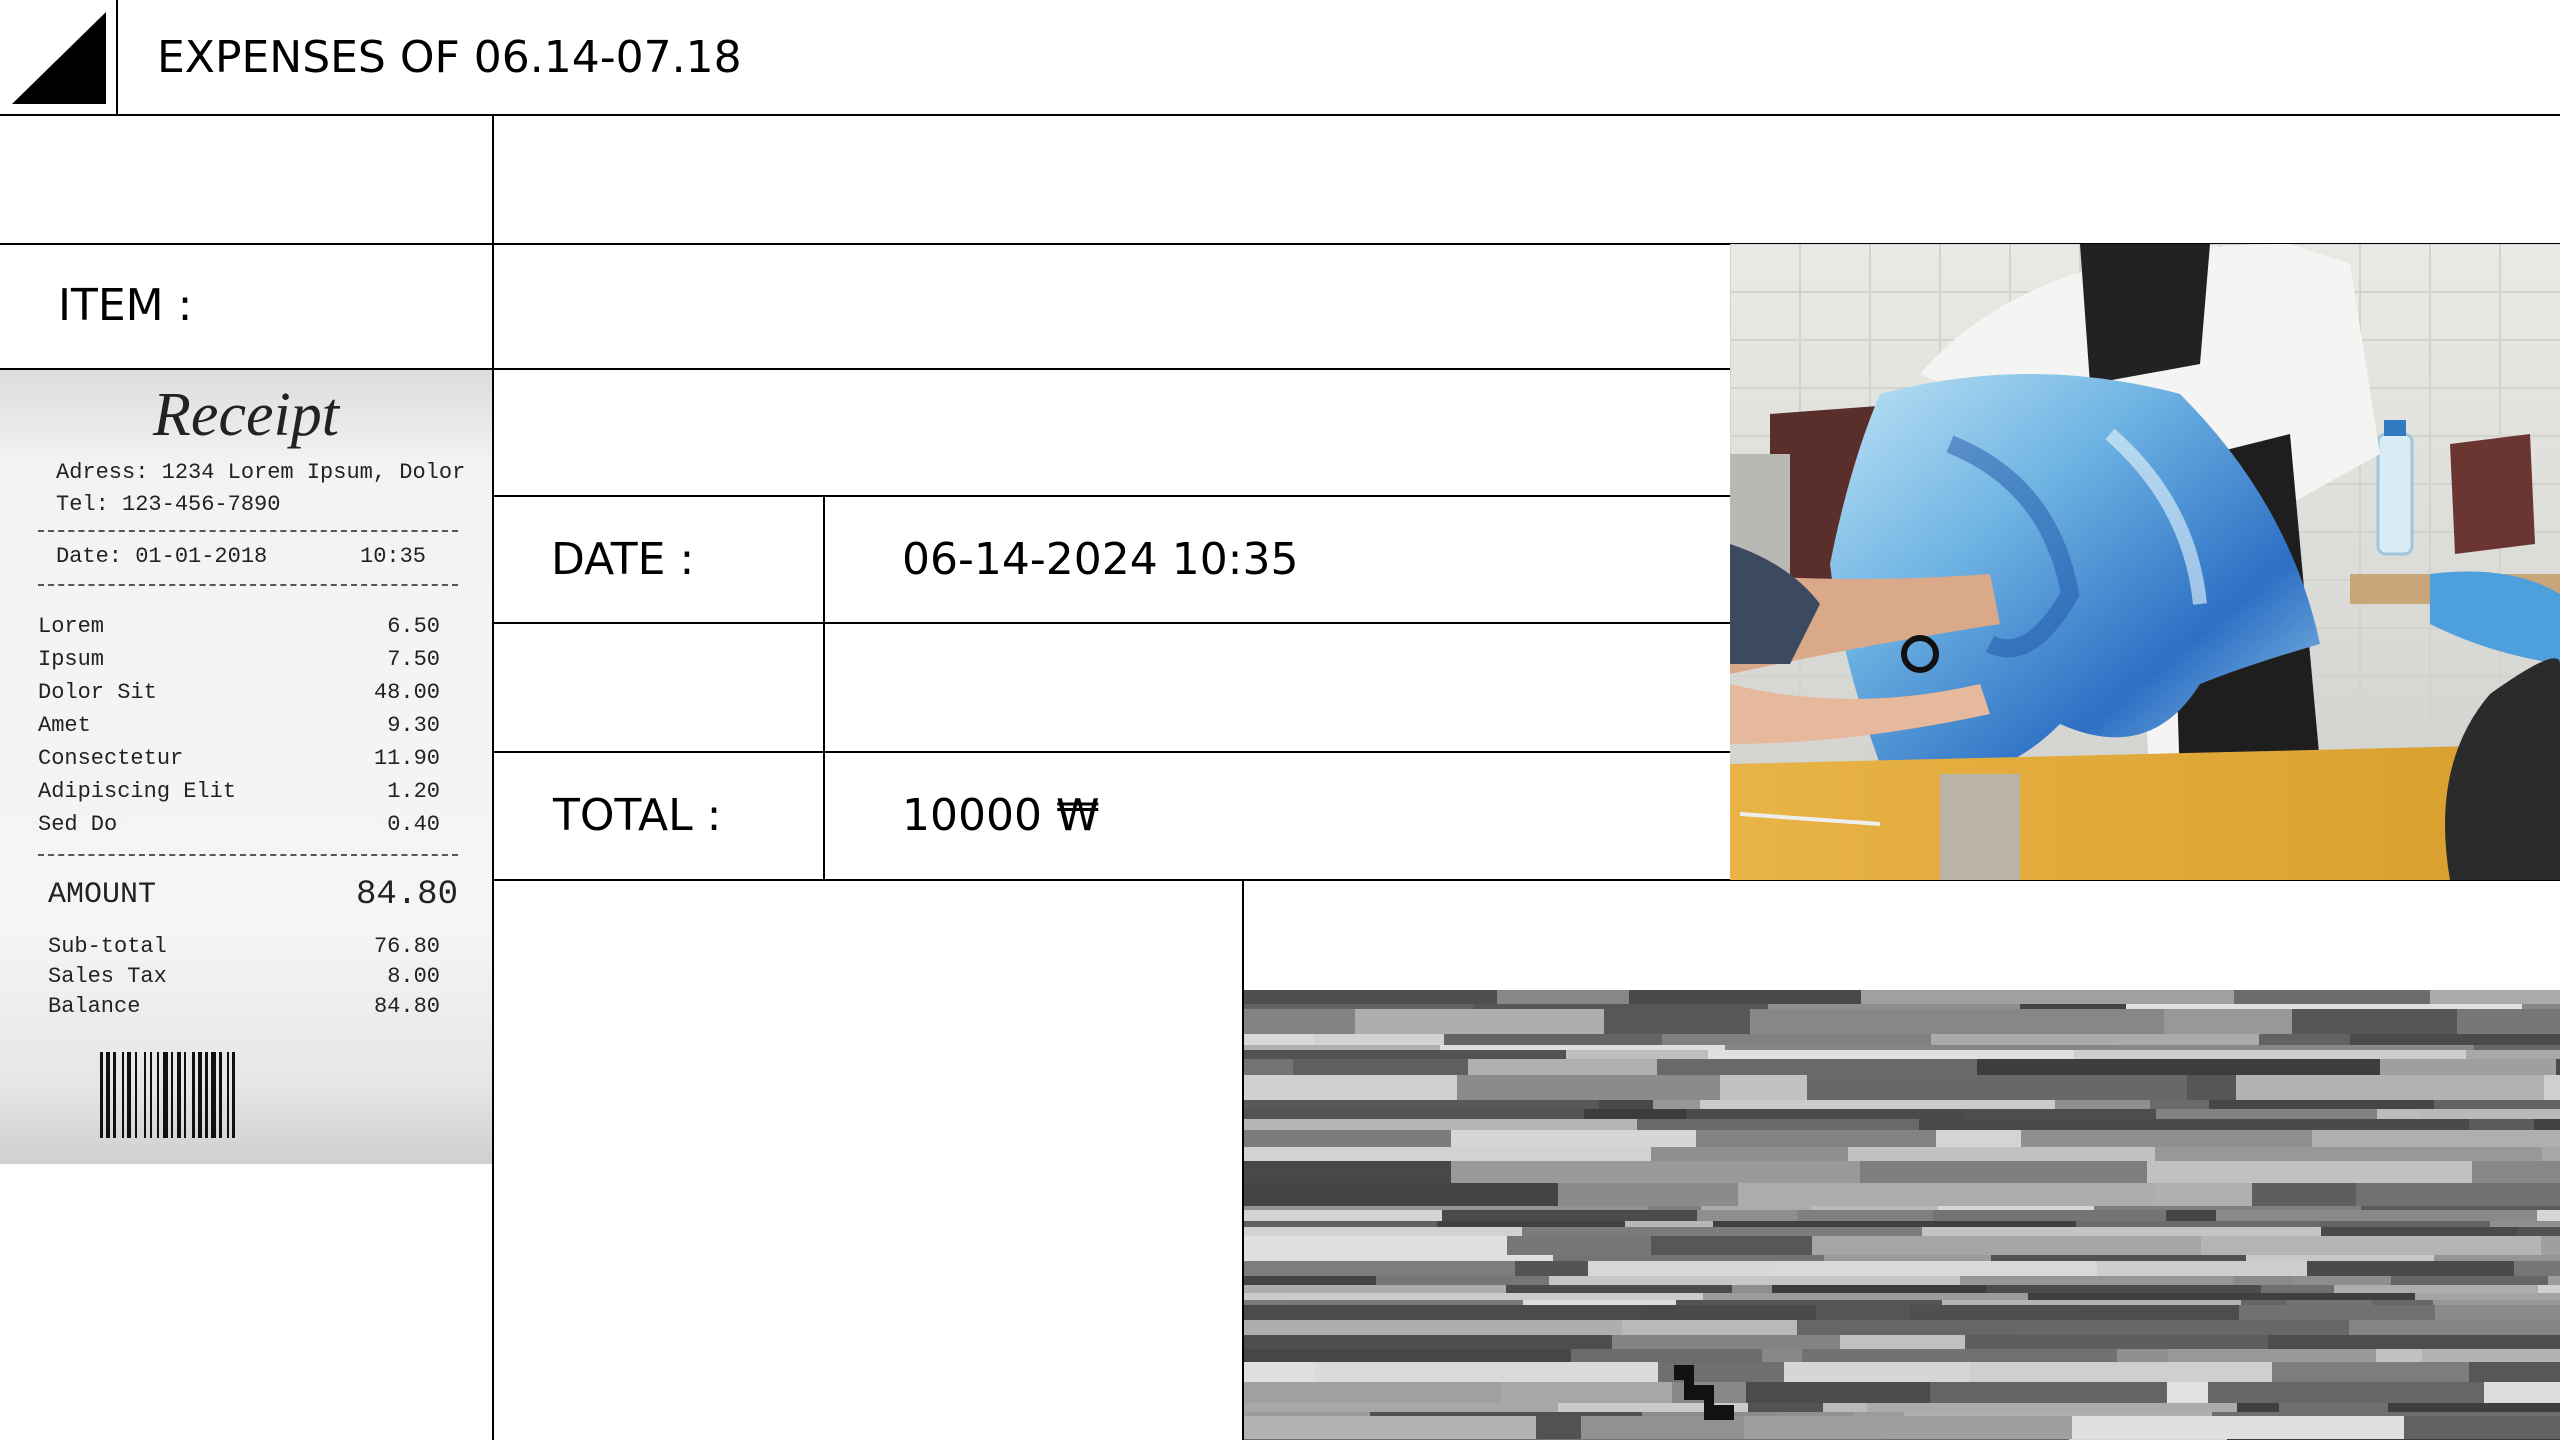 This screenshot has height=1440, width=2560. I want to click on receipt-item-name: Amet, so click(64, 725).